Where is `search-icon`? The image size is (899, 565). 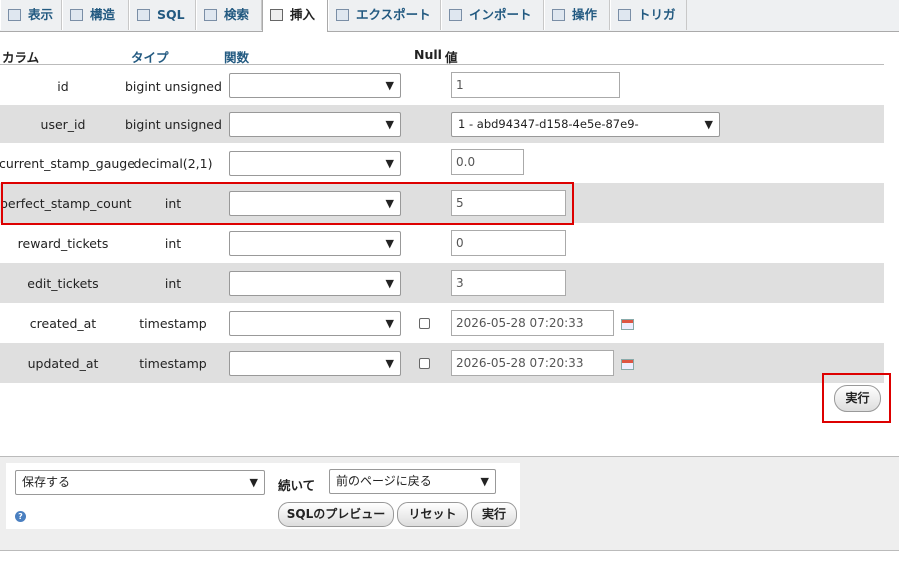 search-icon is located at coordinates (210, 15).